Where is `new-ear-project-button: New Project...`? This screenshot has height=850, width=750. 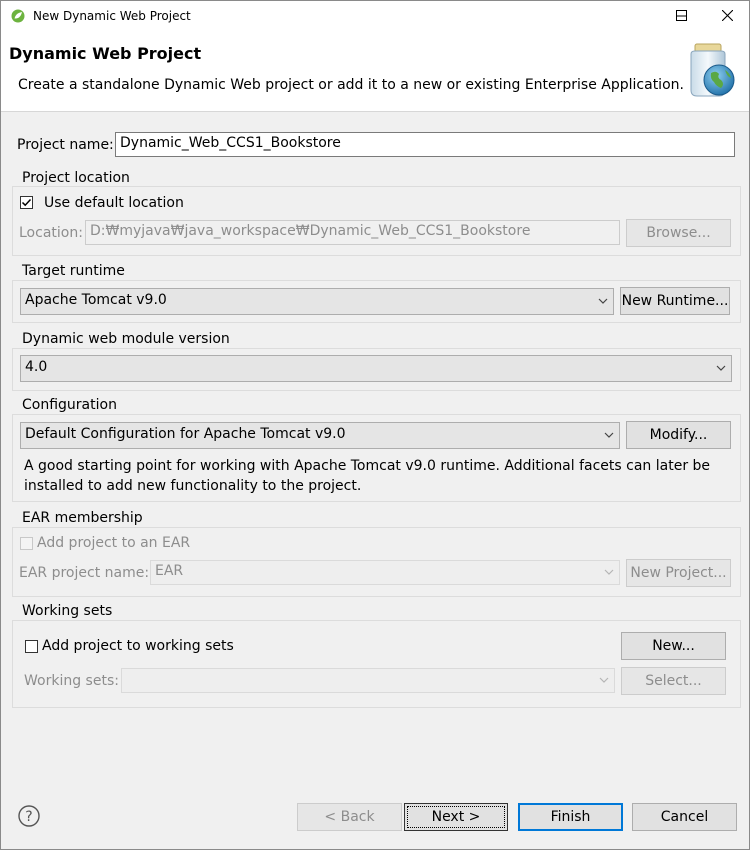 new-ear-project-button: New Project... is located at coordinates (678, 573).